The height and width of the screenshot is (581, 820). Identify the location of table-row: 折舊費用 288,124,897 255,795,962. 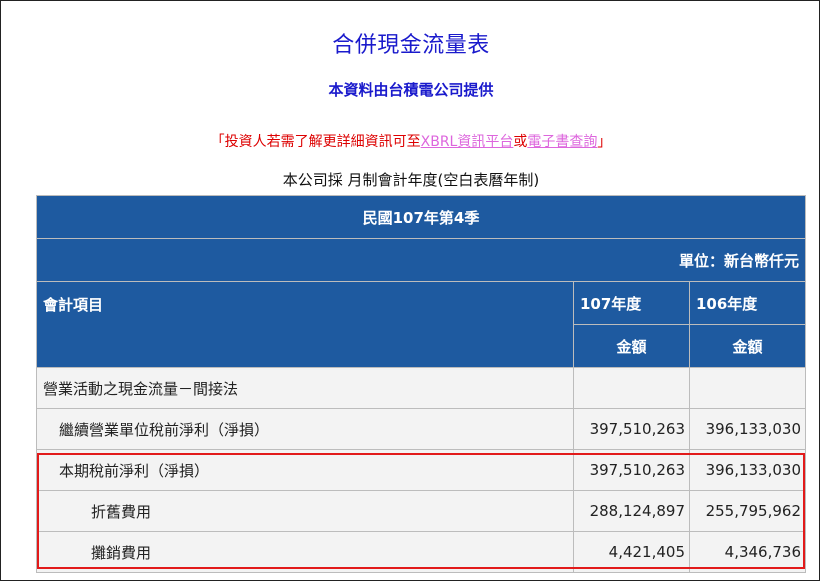
(421, 511).